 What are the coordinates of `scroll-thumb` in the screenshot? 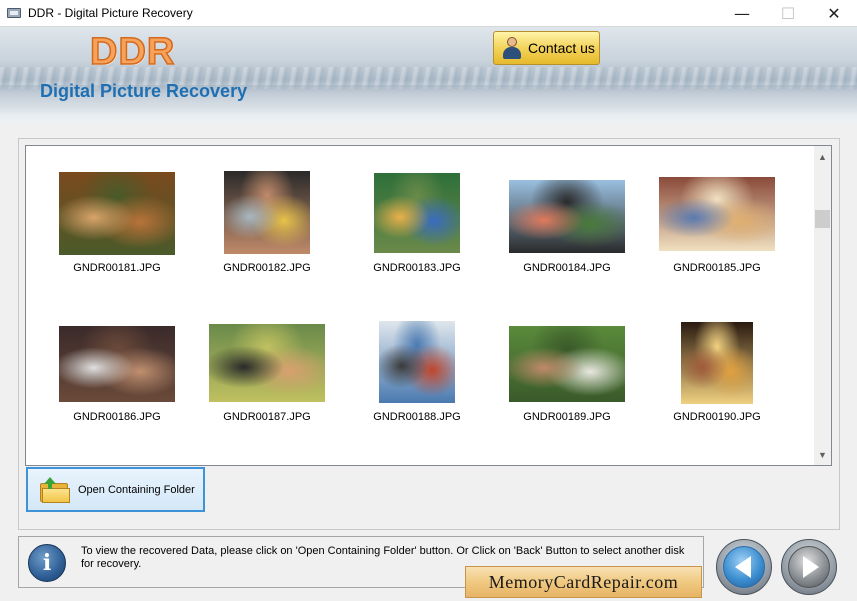 It's located at (822, 219).